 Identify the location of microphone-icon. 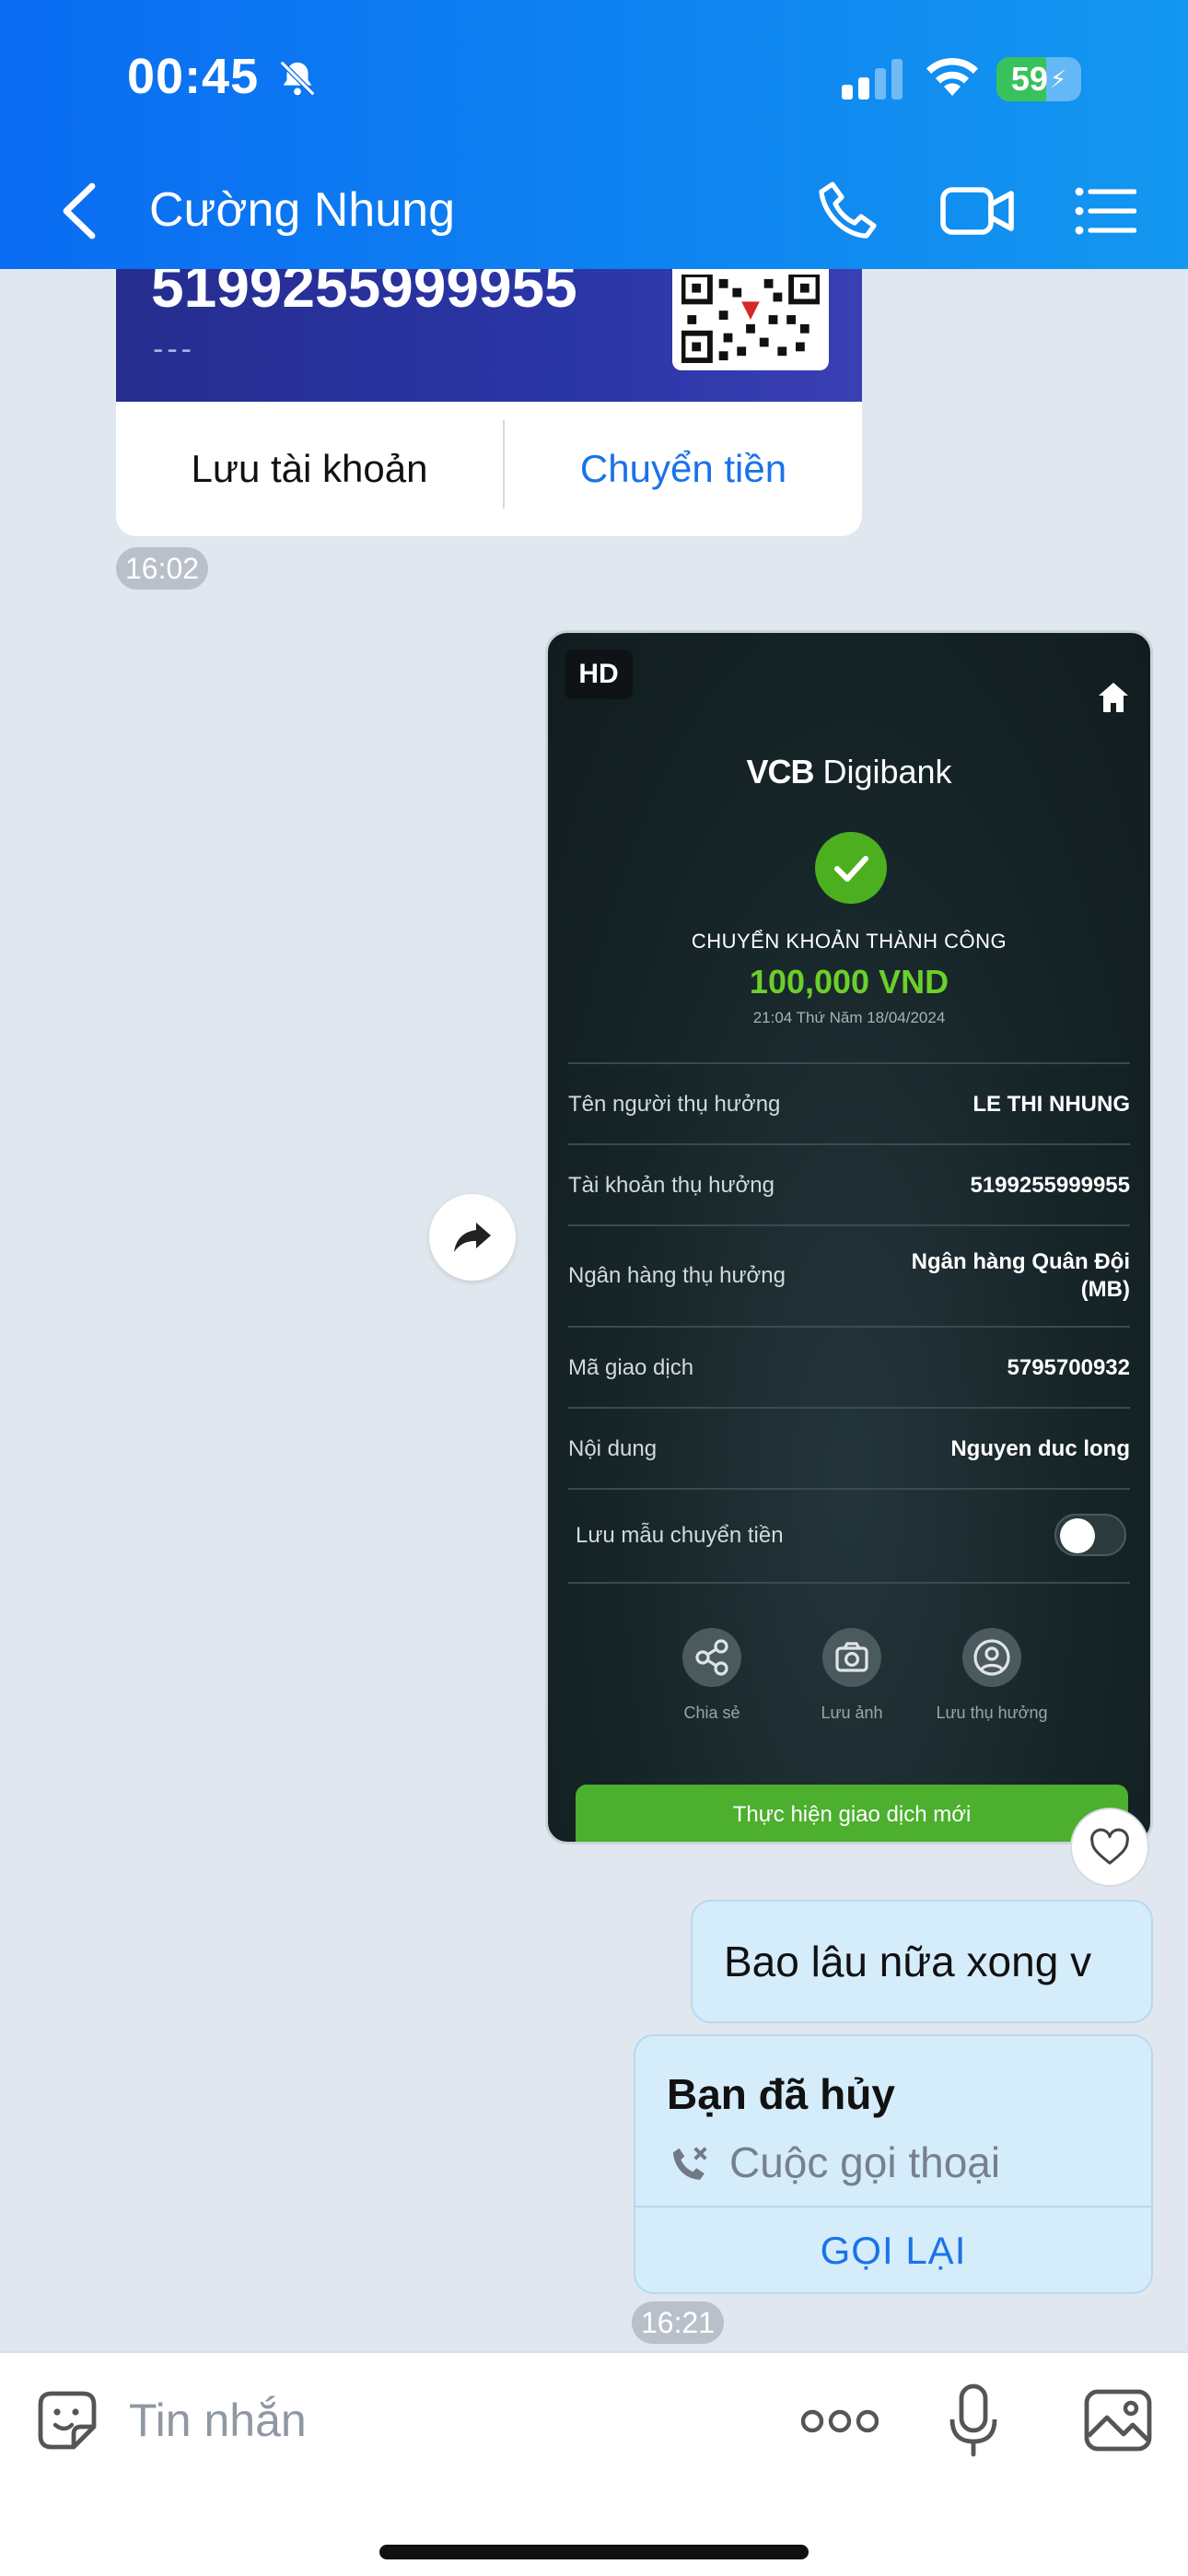
(973, 2420).